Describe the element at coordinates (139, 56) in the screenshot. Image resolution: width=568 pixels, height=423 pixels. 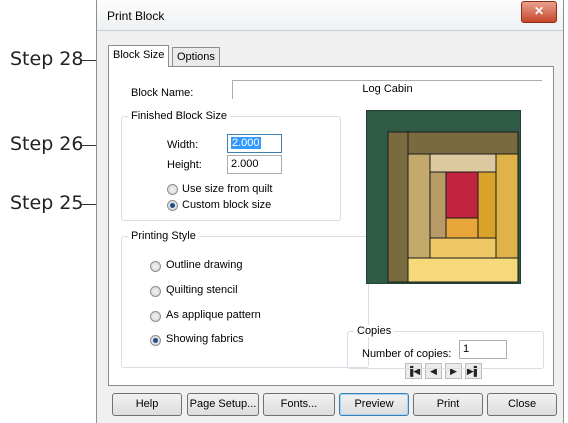
I see `tab-block-size: Block Size` at that location.